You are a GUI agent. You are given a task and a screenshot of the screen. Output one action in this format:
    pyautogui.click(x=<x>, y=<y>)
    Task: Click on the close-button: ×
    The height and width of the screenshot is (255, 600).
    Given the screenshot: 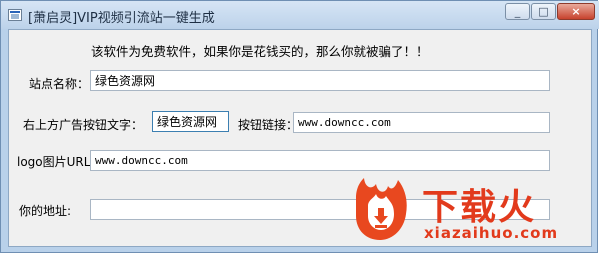 What is the action you would take?
    pyautogui.click(x=576, y=11)
    